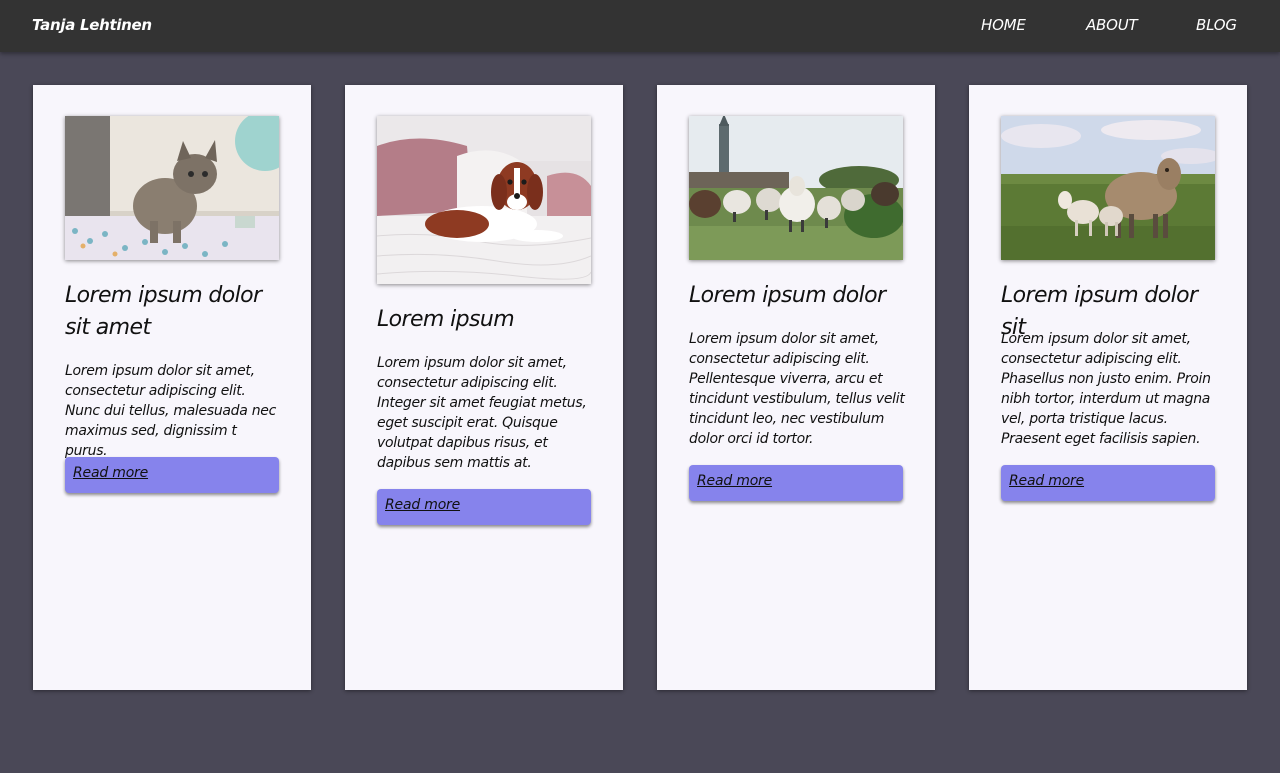 This screenshot has height=773, width=1280. Describe the element at coordinates (163, 311) in the screenshot. I see `card-title: Lorem ipsum dolor sit amet` at that location.